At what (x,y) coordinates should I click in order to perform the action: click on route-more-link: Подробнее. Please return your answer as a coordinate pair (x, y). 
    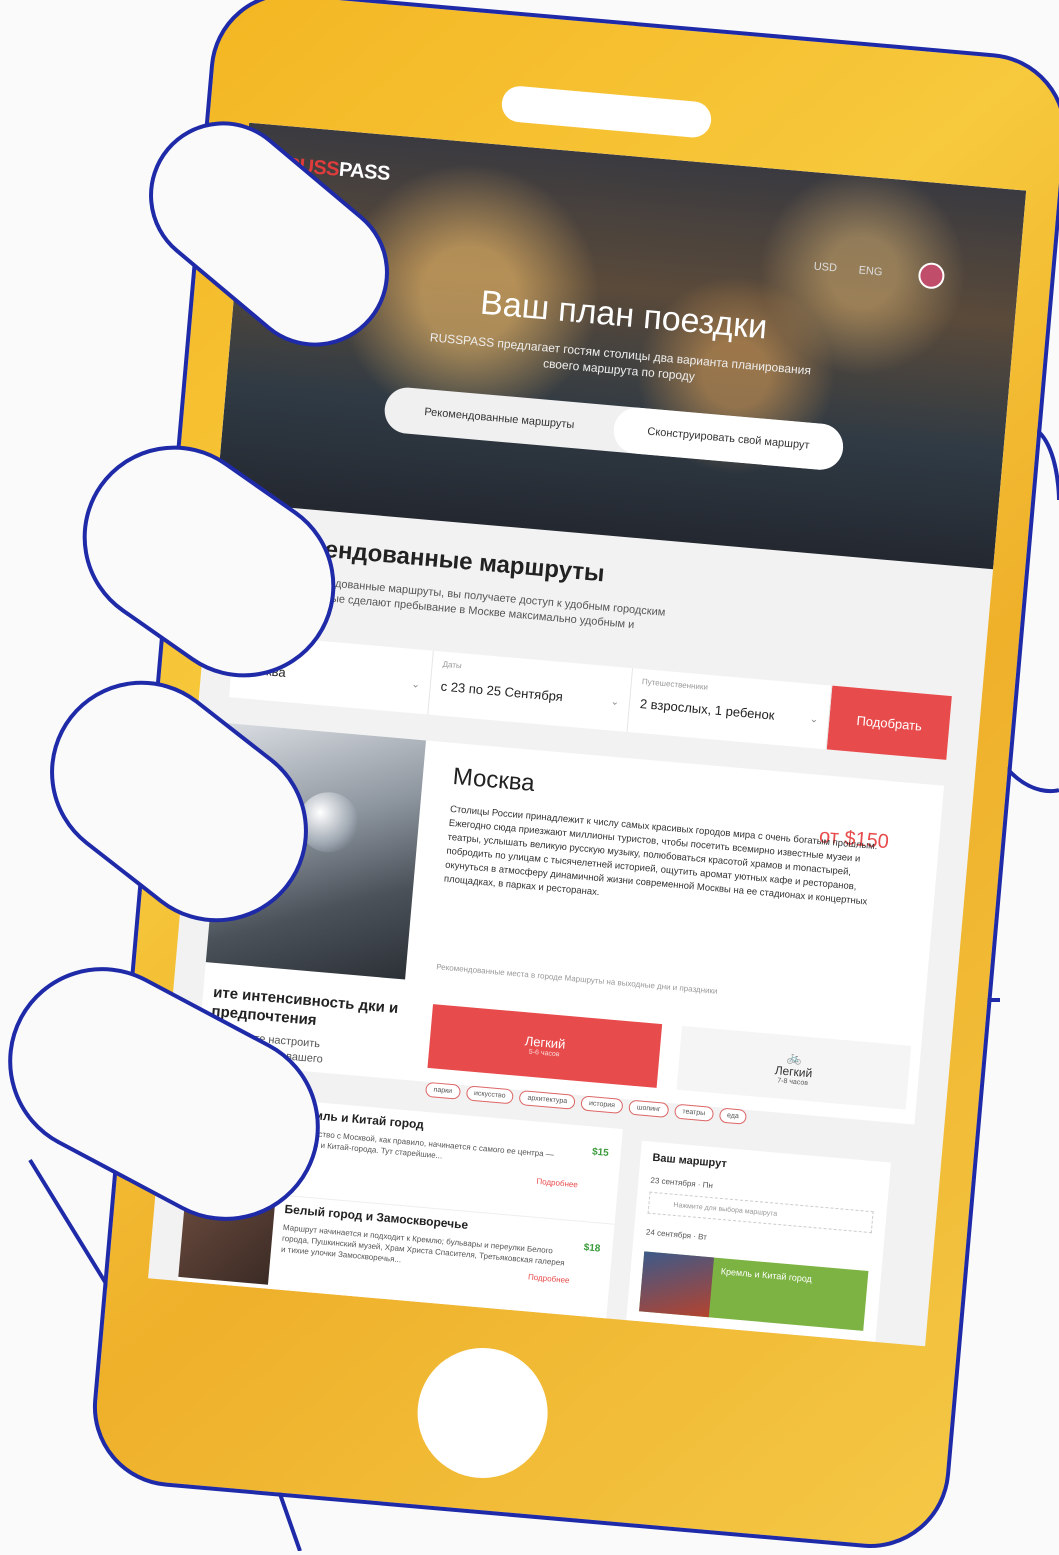
    Looking at the image, I should click on (557, 1183).